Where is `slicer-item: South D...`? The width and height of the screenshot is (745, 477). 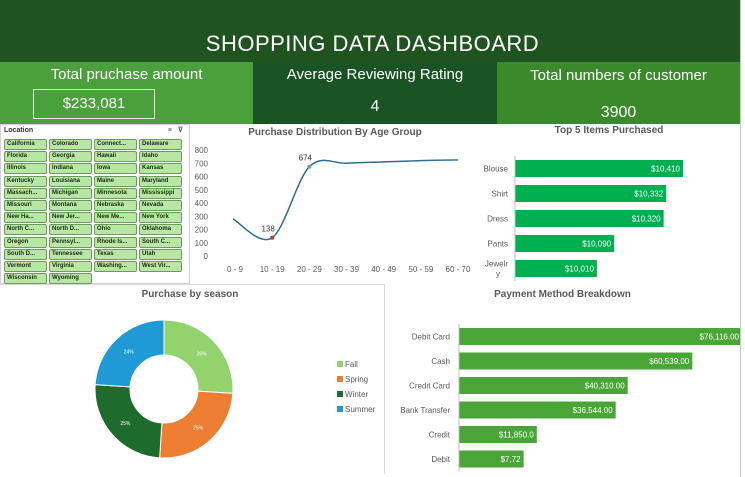 slicer-item: South D... is located at coordinates (25, 254).